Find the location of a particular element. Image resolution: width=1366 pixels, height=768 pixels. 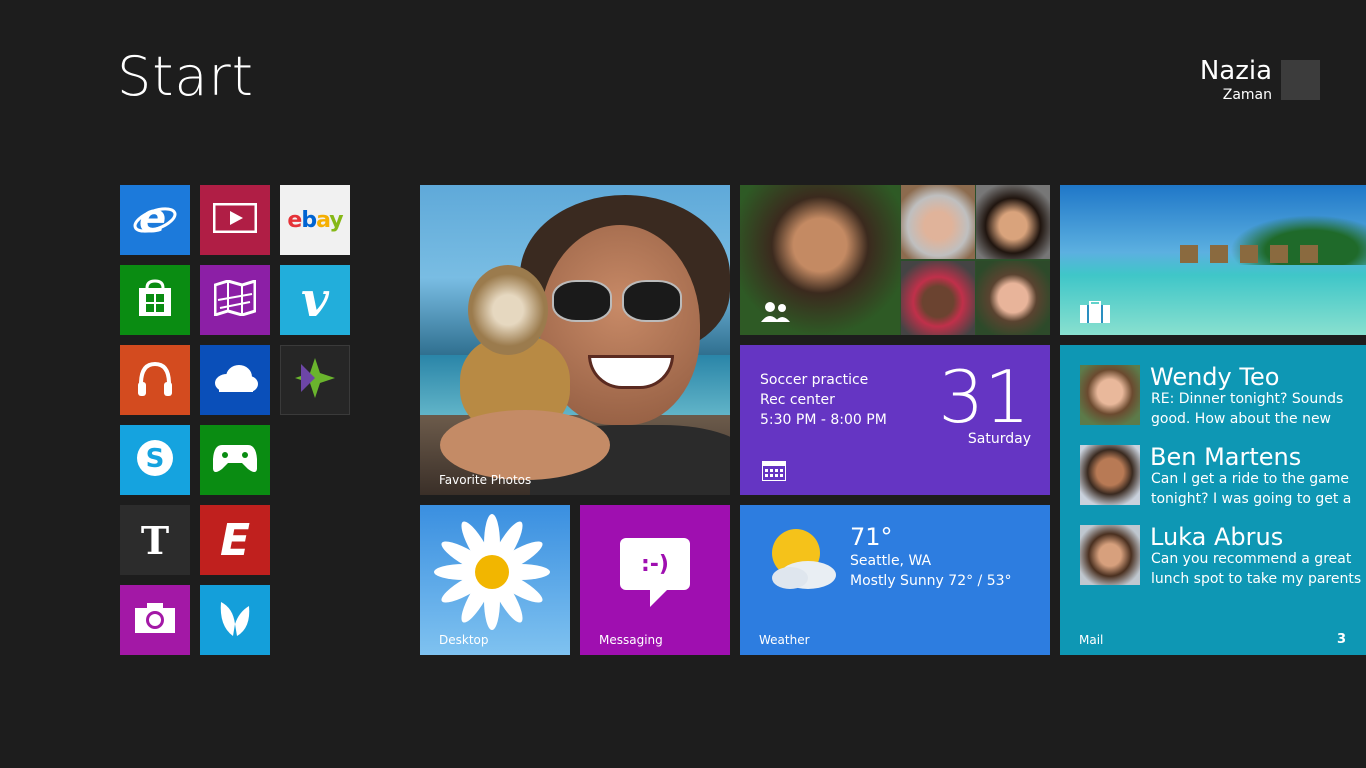

skydrive-tile is located at coordinates (235, 380).